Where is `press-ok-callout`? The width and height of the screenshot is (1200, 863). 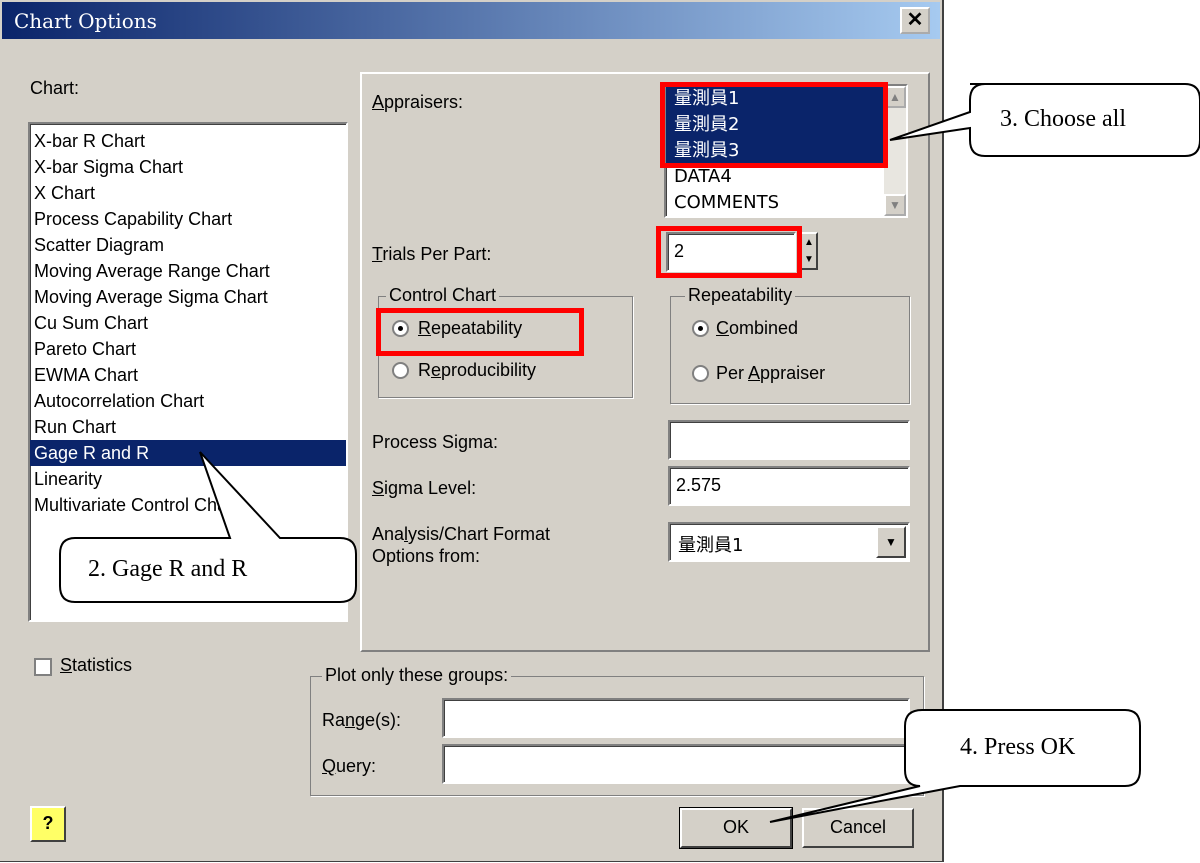
press-ok-callout is located at coordinates (955, 766).